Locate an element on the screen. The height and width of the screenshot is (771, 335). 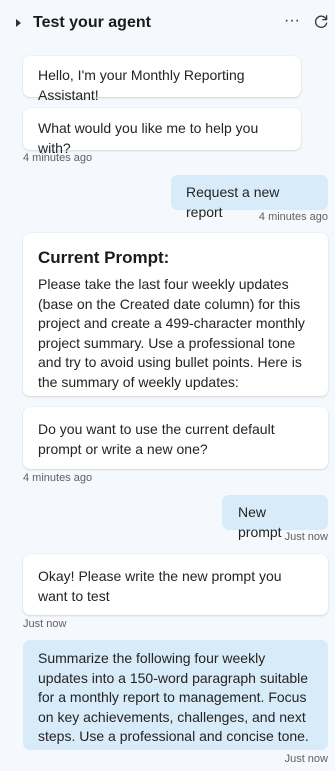
panel-title: Test your agent is located at coordinates (92, 22).